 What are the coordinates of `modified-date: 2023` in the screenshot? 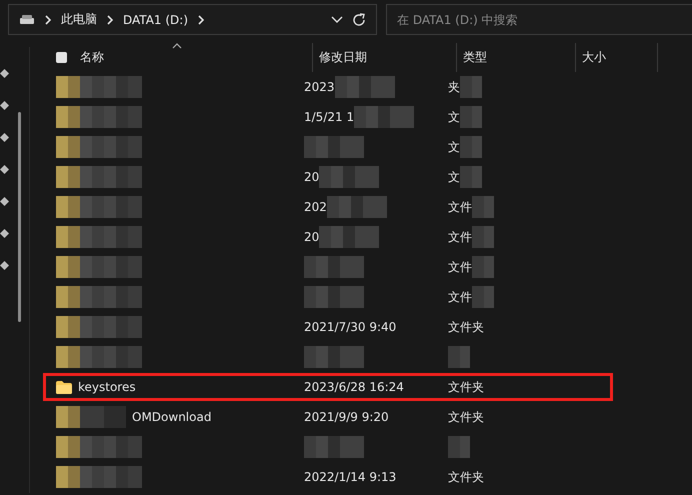 It's located at (319, 87).